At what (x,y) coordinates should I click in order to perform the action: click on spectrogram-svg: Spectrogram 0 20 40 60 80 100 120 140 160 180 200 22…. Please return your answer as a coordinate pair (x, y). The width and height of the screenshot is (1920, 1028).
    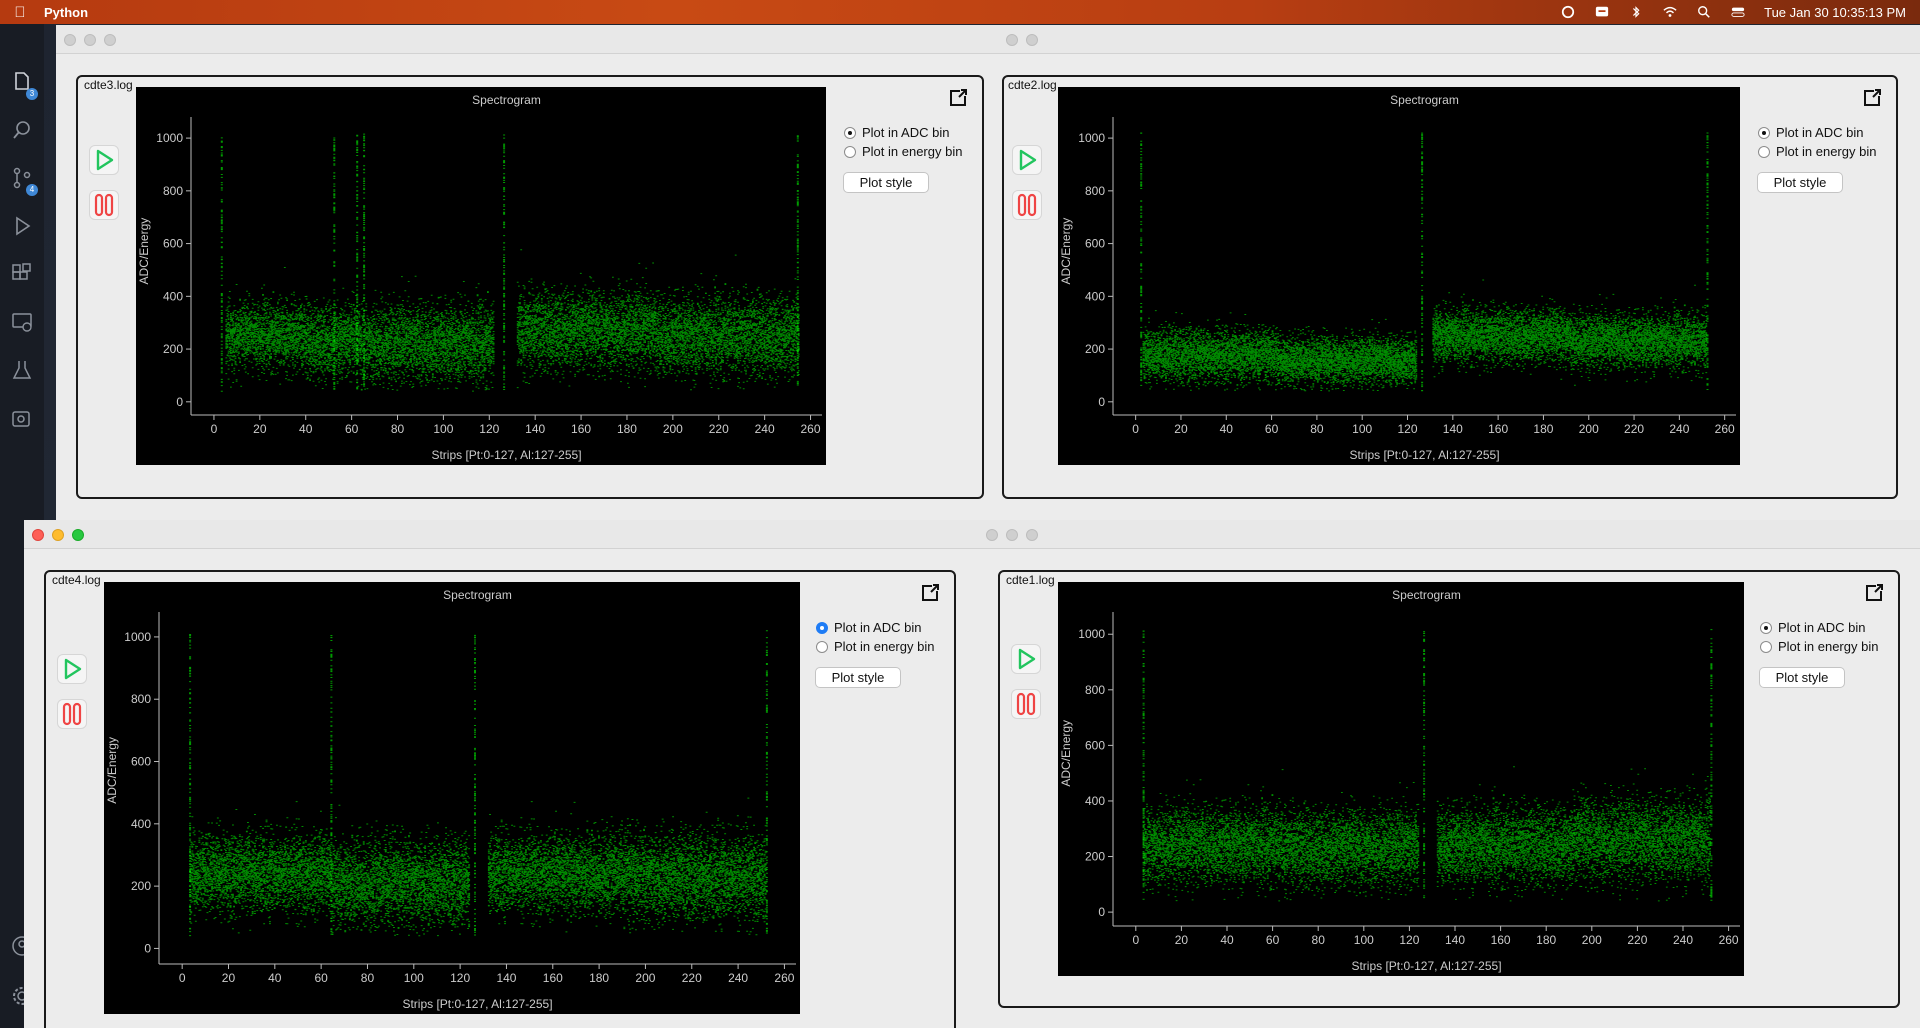
    Looking at the image, I should click on (450, 799).